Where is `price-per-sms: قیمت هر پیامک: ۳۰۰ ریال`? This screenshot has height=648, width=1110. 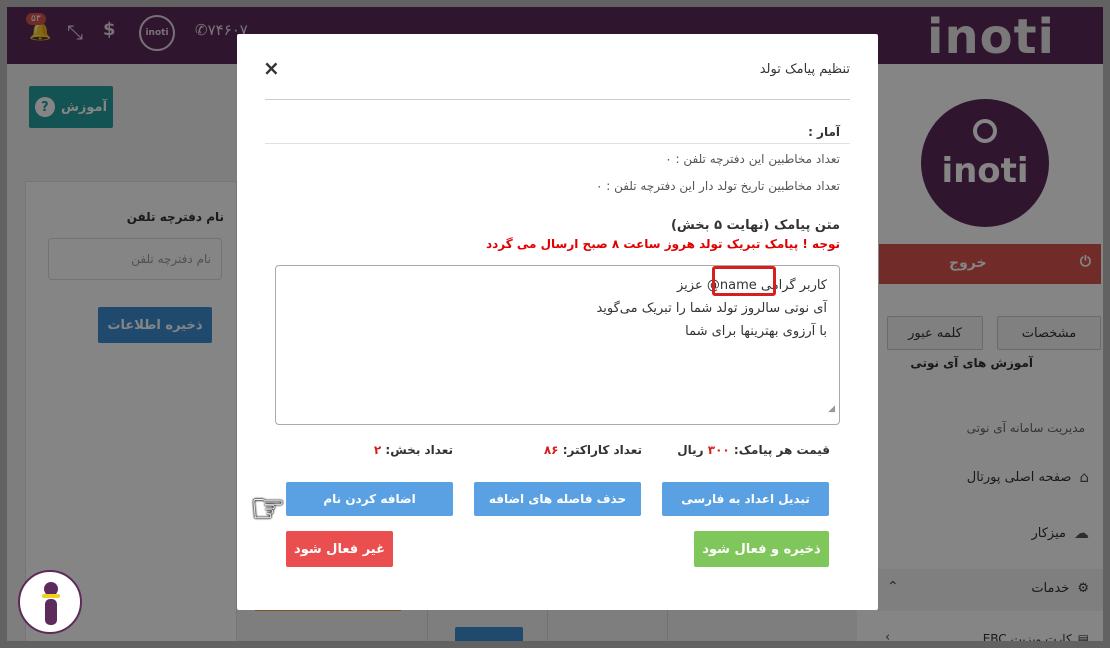 price-per-sms: قیمت هر پیامک: ۳۰۰ ریال is located at coordinates (753, 450).